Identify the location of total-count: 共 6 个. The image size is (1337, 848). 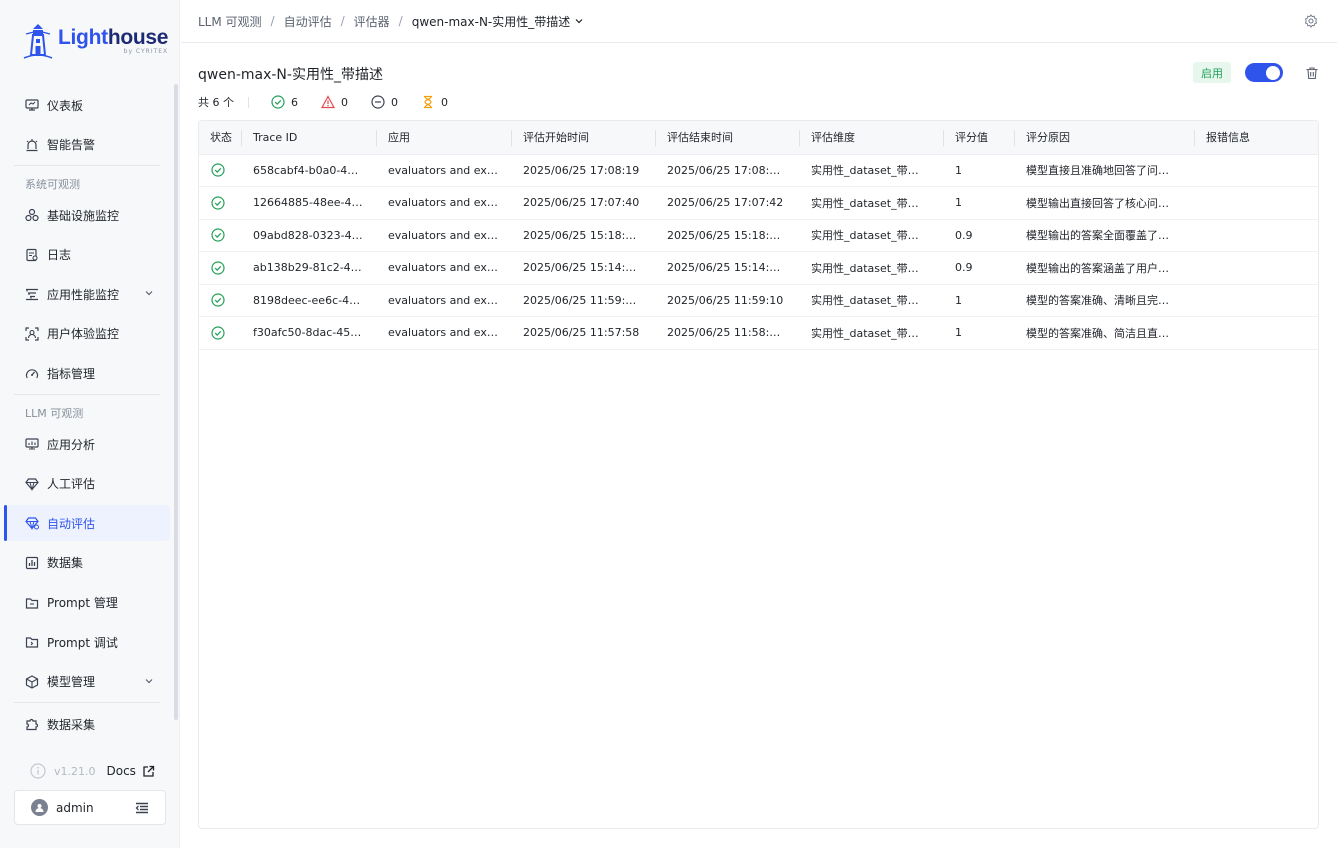
(216, 102).